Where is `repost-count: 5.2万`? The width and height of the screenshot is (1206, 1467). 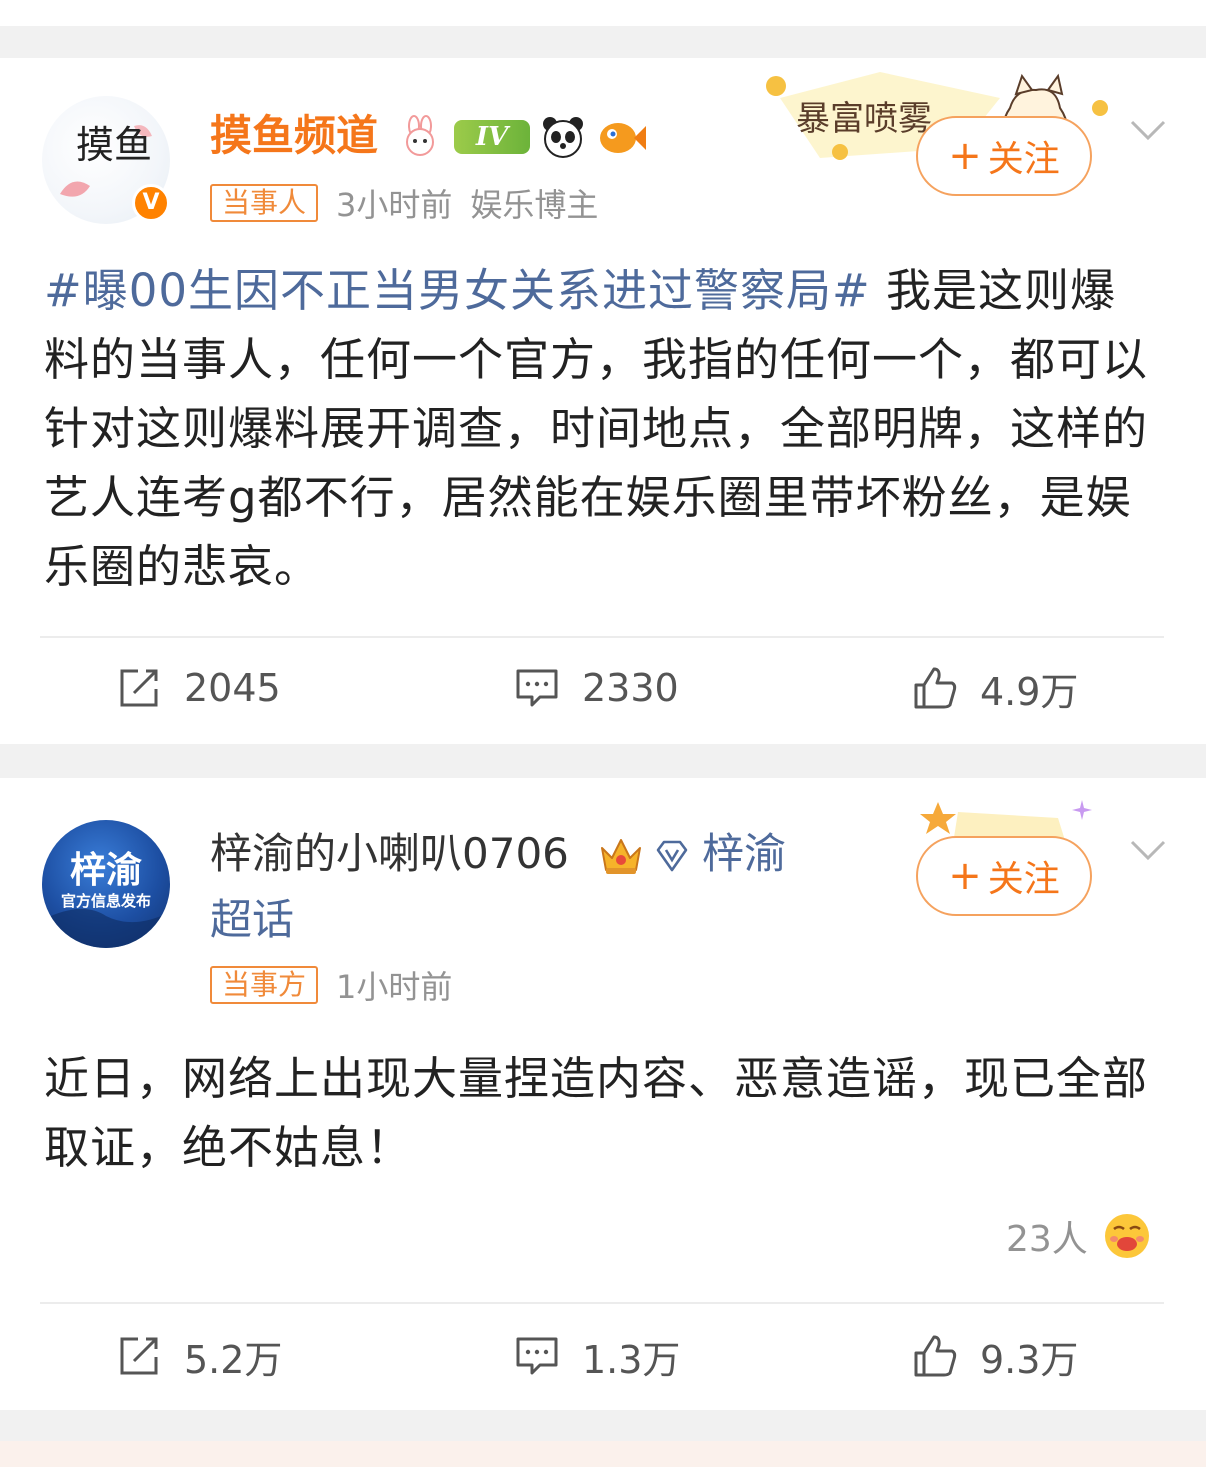 repost-count: 5.2万 is located at coordinates (233, 1359).